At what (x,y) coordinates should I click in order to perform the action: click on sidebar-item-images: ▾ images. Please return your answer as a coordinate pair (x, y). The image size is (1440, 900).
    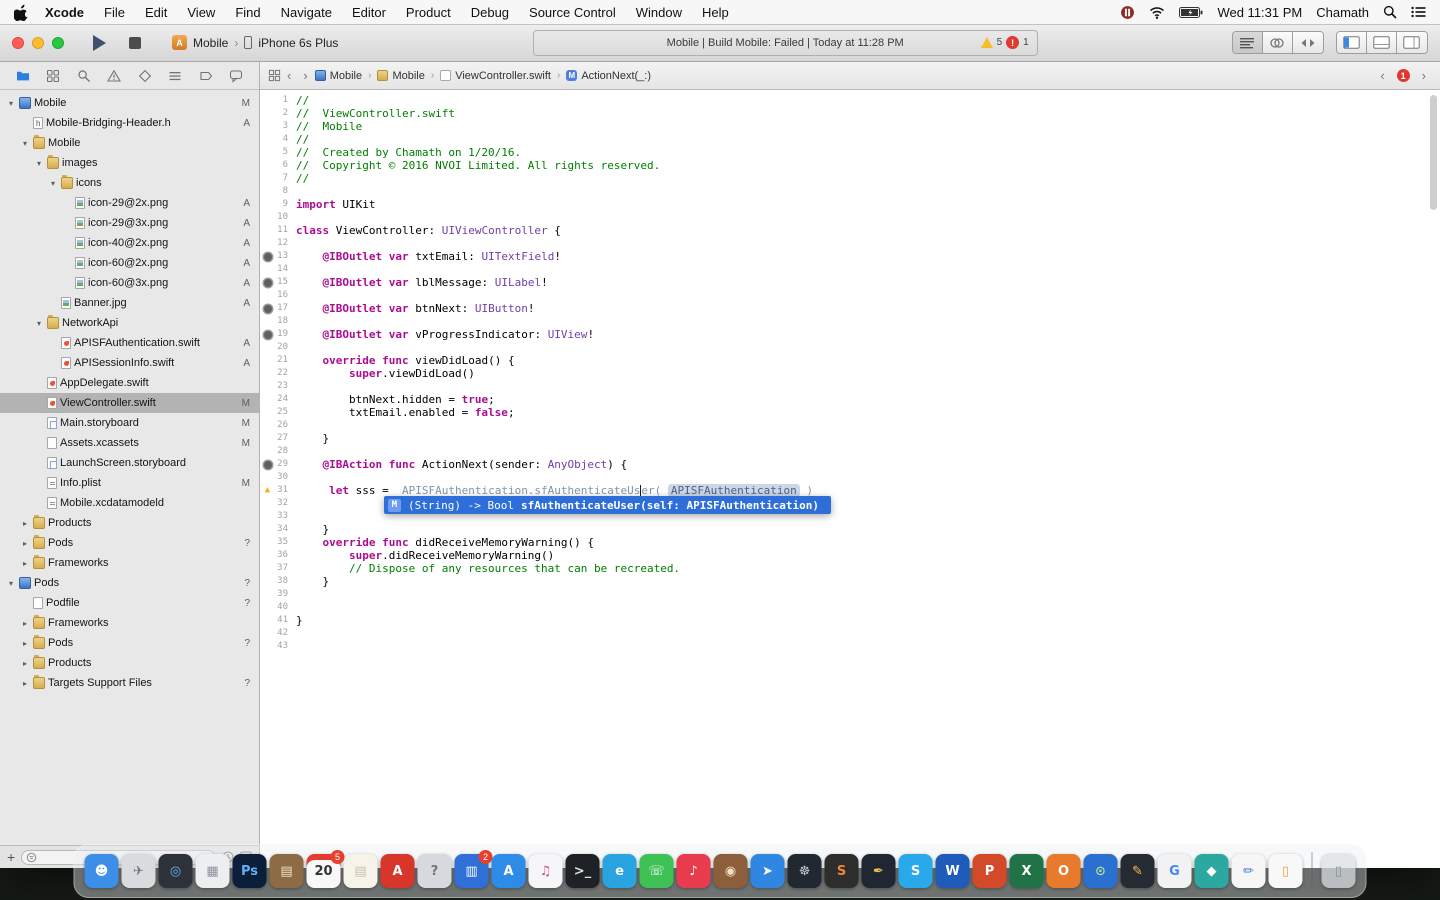
    Looking at the image, I should click on (129, 163).